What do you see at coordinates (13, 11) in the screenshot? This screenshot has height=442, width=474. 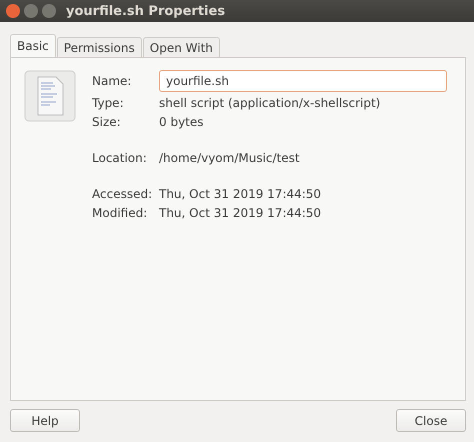 I see `close-icon` at bounding box center [13, 11].